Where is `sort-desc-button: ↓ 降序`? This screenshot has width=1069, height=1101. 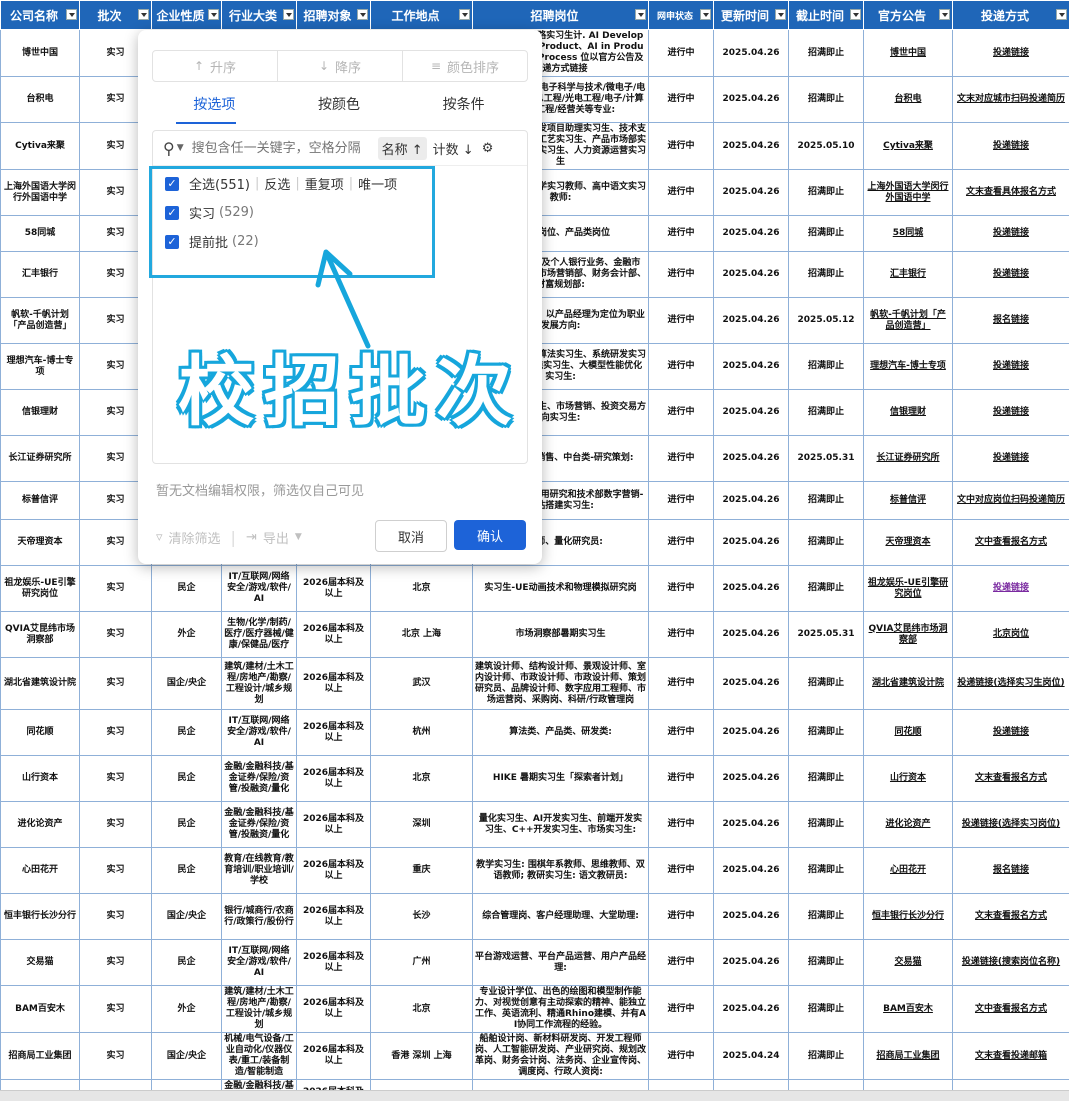
sort-desc-button: ↓ 降序 is located at coordinates (340, 66).